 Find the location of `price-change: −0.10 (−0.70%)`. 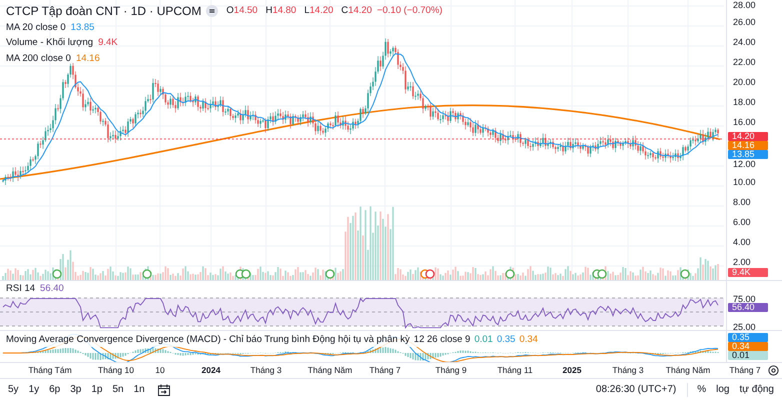

price-change: −0.10 (−0.70%) is located at coordinates (409, 11).